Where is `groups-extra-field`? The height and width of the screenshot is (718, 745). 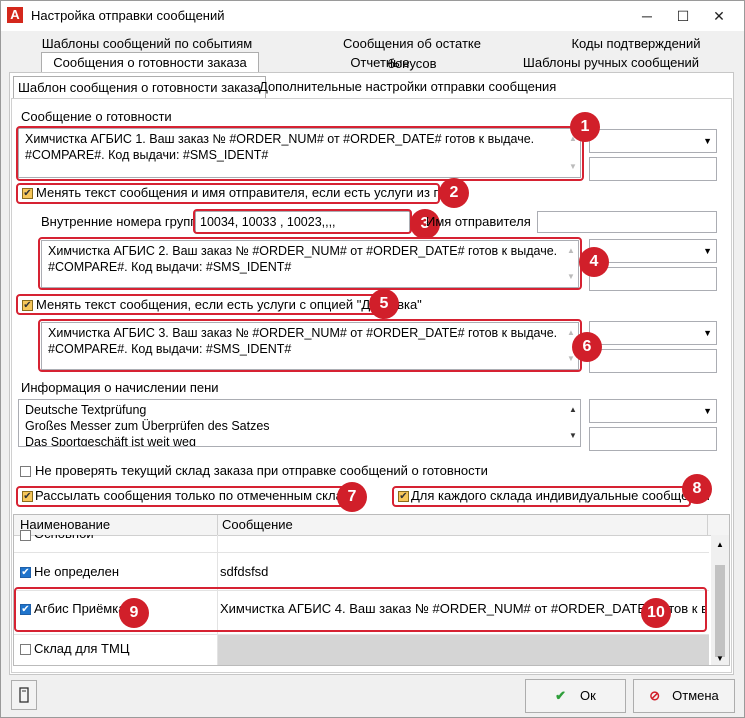 groups-extra-field is located at coordinates (653, 279).